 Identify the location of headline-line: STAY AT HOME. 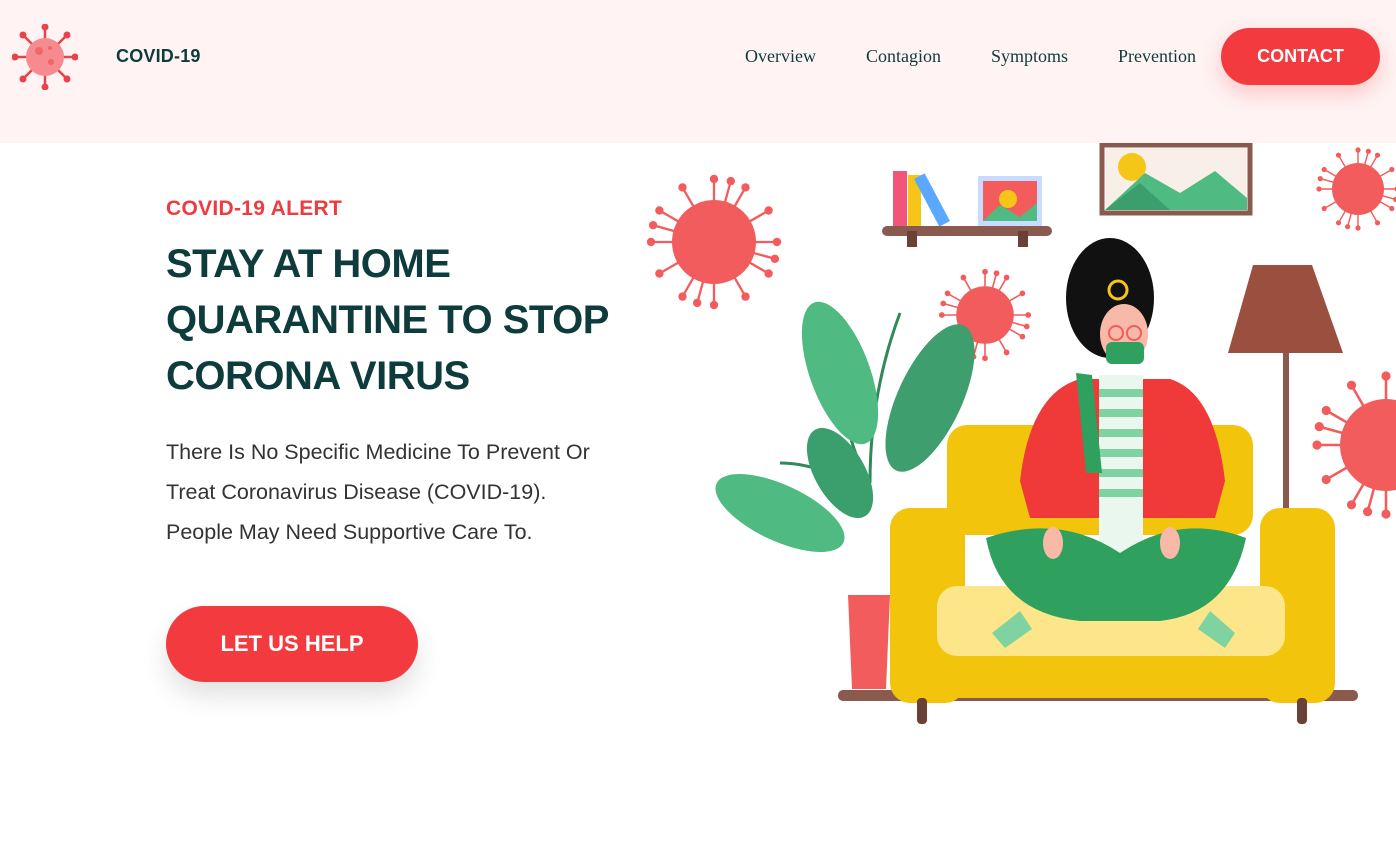
(308, 264).